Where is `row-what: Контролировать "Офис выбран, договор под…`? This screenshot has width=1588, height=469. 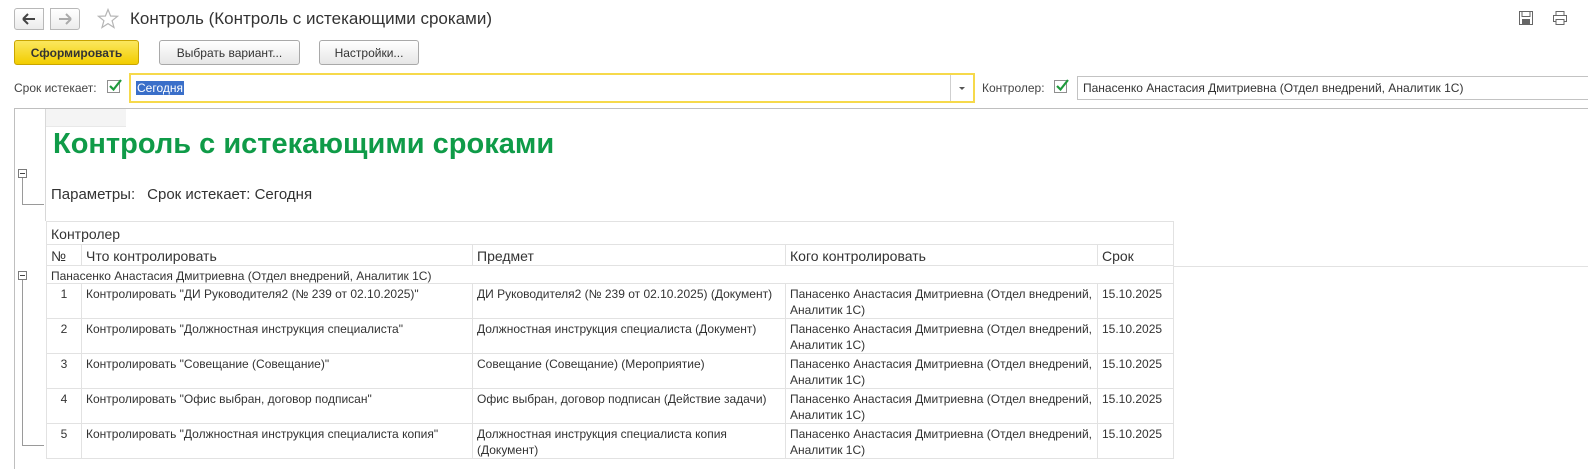 row-what: Контролировать "Офис выбран, договор под… is located at coordinates (277, 406).